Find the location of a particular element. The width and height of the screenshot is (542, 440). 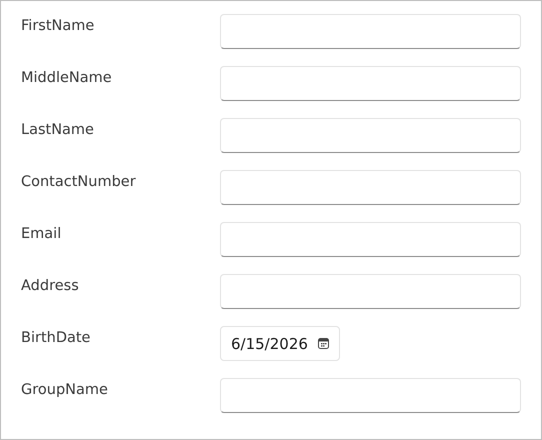

field-label: BirthDate is located at coordinates (56, 338).